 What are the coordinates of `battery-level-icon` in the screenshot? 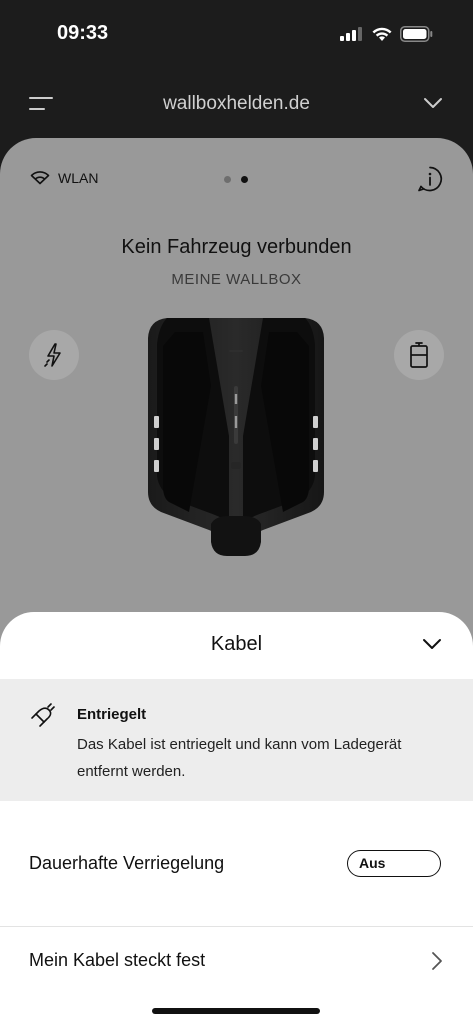 It's located at (419, 355).